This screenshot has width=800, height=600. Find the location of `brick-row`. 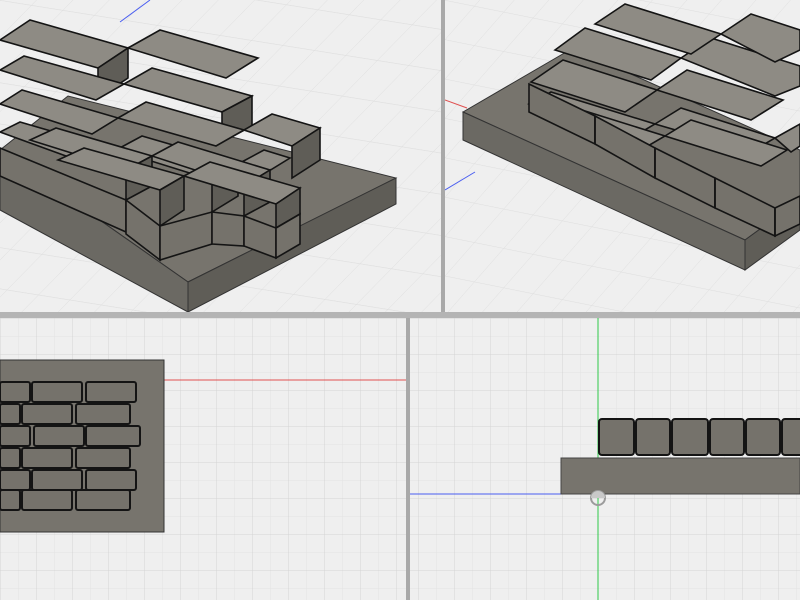

brick-row is located at coordinates (699, 437).